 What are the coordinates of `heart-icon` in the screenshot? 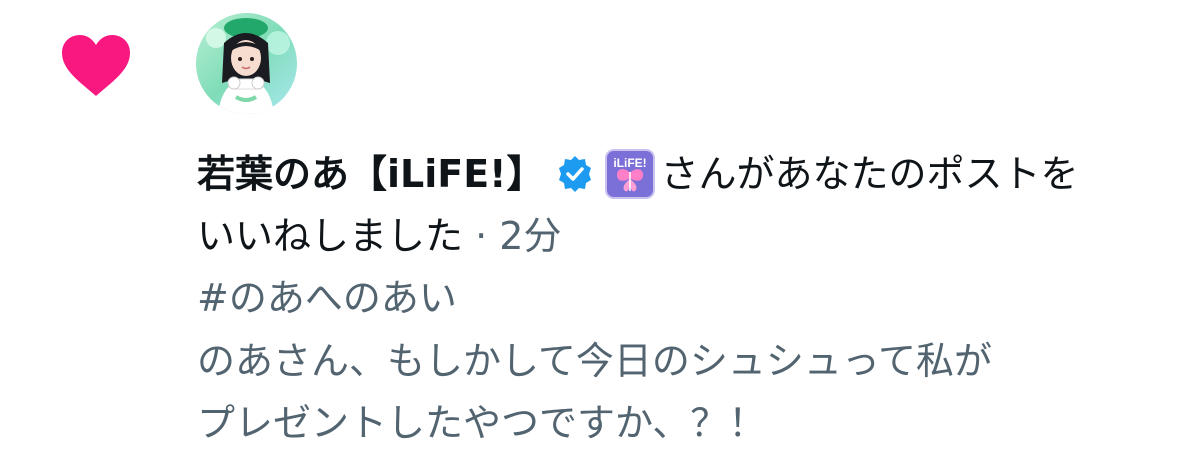 It's located at (96, 65).